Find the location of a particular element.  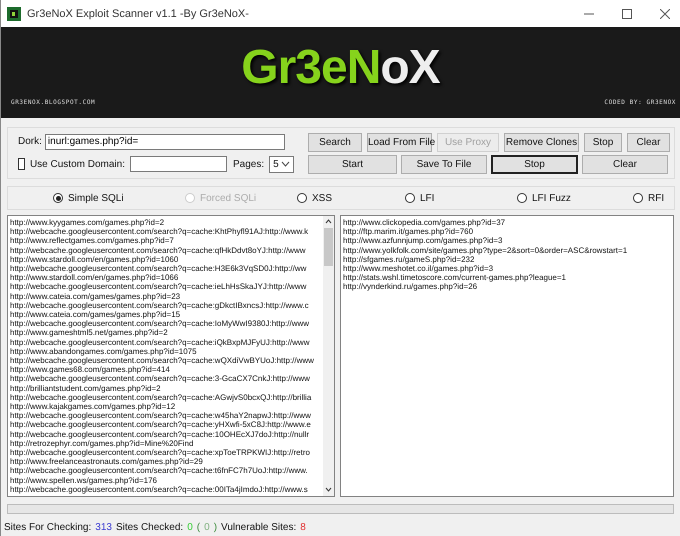

list-item: http://www.reflectgames.com/games.php?id=7 is located at coordinates (166, 241).